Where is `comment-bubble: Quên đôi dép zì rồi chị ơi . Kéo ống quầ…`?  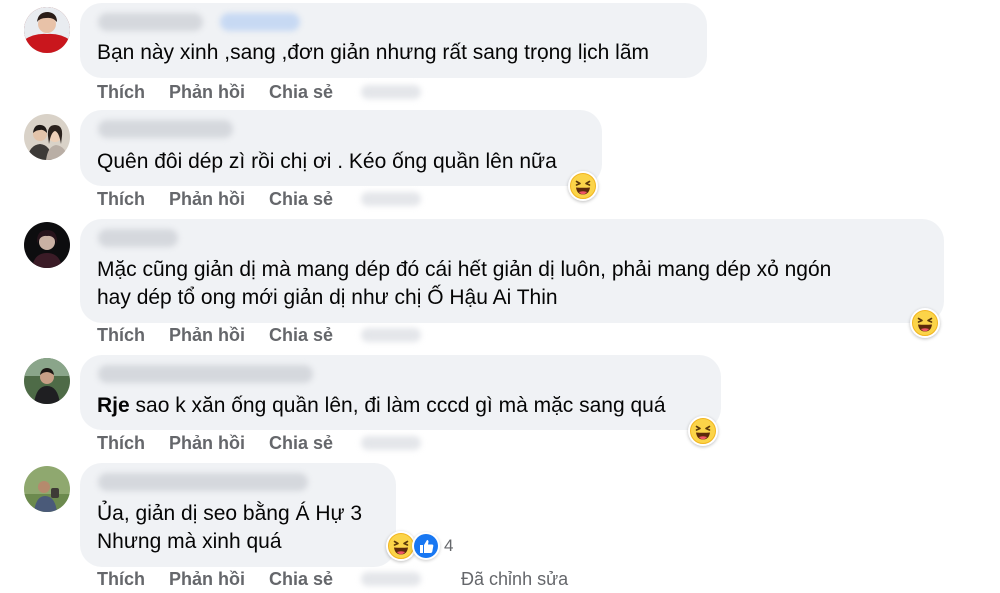 comment-bubble: Quên đôi dép zì rồi chị ơi . Kéo ống quầ… is located at coordinates (341, 148).